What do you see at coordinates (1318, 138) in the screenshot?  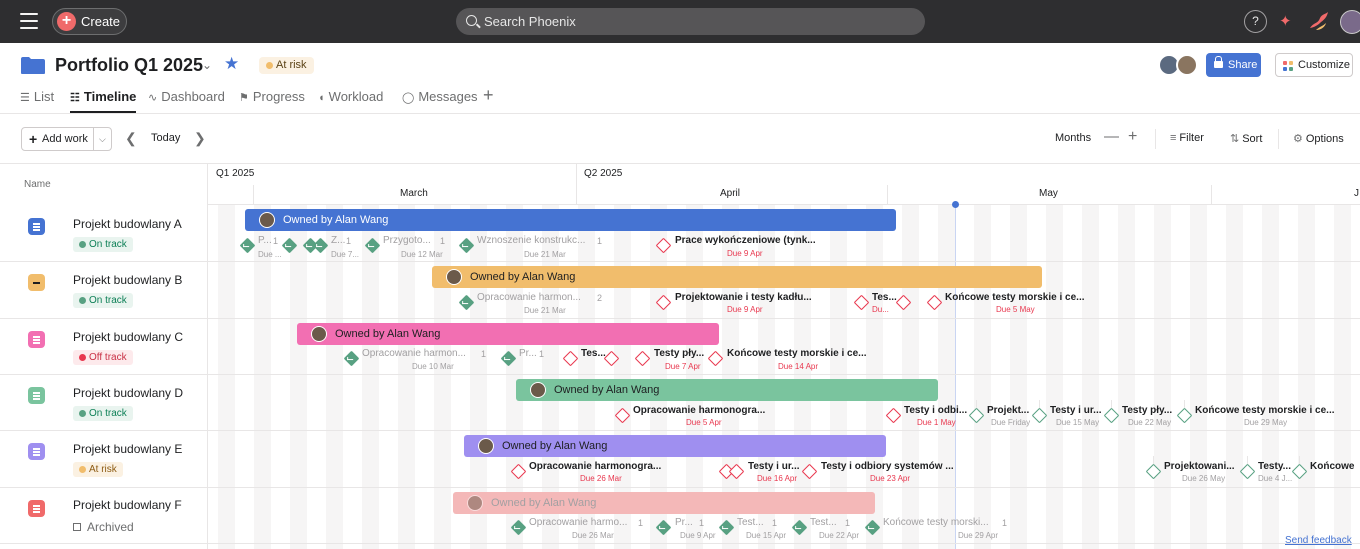 I see `options-button: ⚙ Options` at bounding box center [1318, 138].